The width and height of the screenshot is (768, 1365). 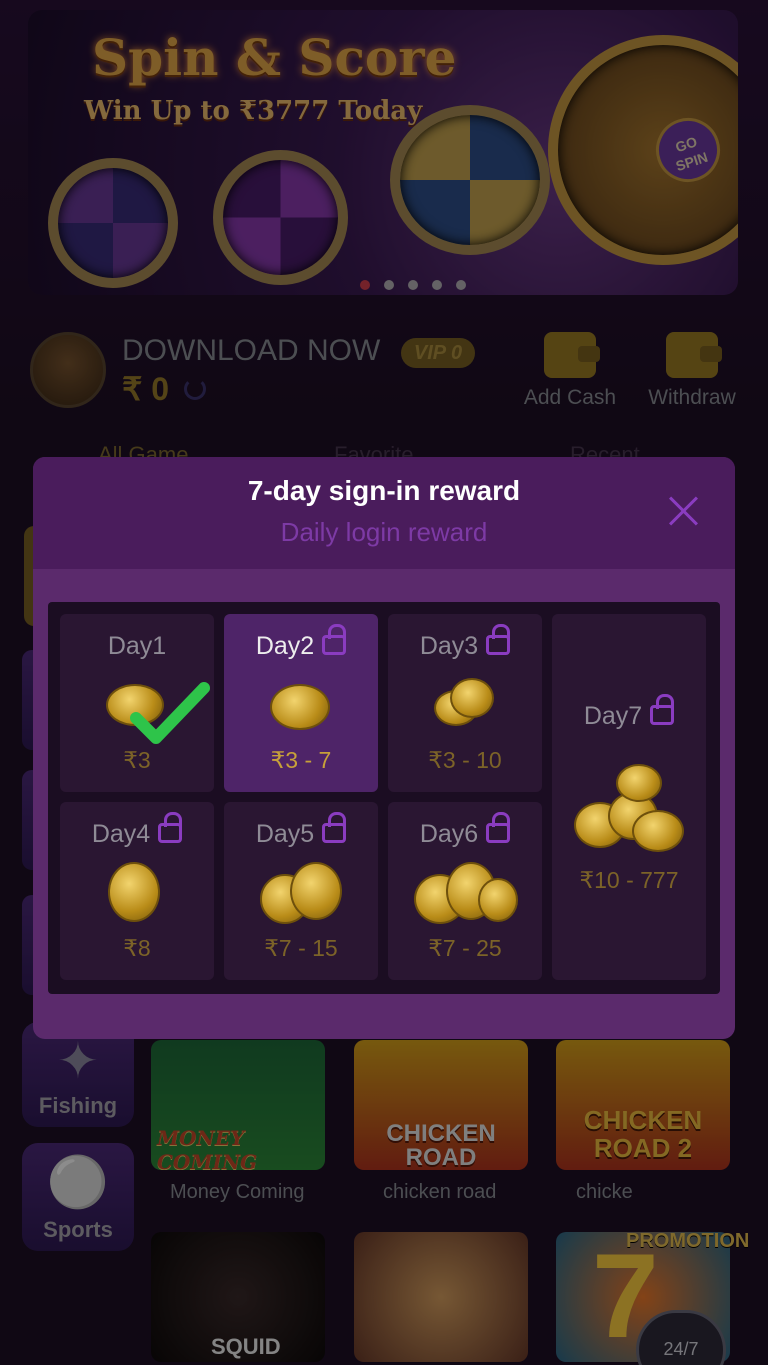 I want to click on modal-header: 7-day sign-in reward Daily login reward, so click(x=384, y=513).